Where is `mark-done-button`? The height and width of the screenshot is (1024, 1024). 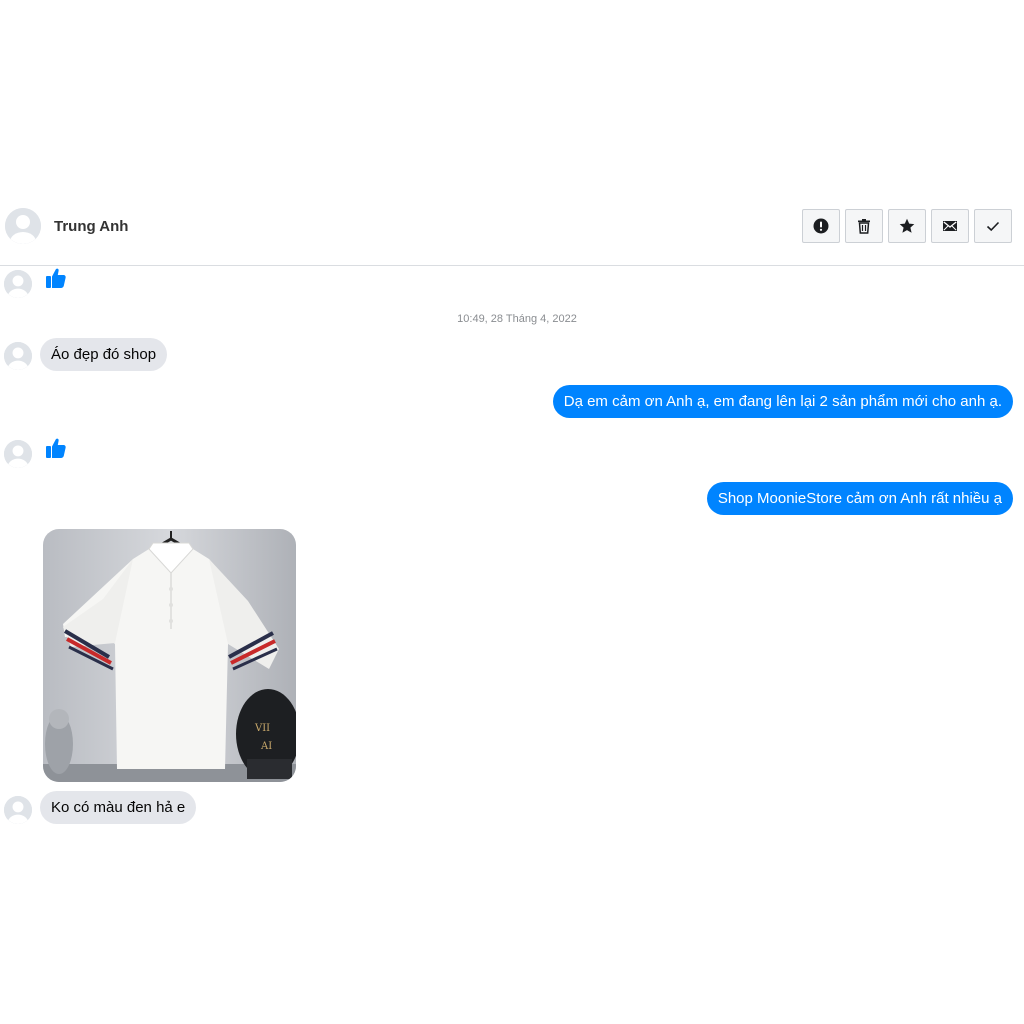 mark-done-button is located at coordinates (993, 226).